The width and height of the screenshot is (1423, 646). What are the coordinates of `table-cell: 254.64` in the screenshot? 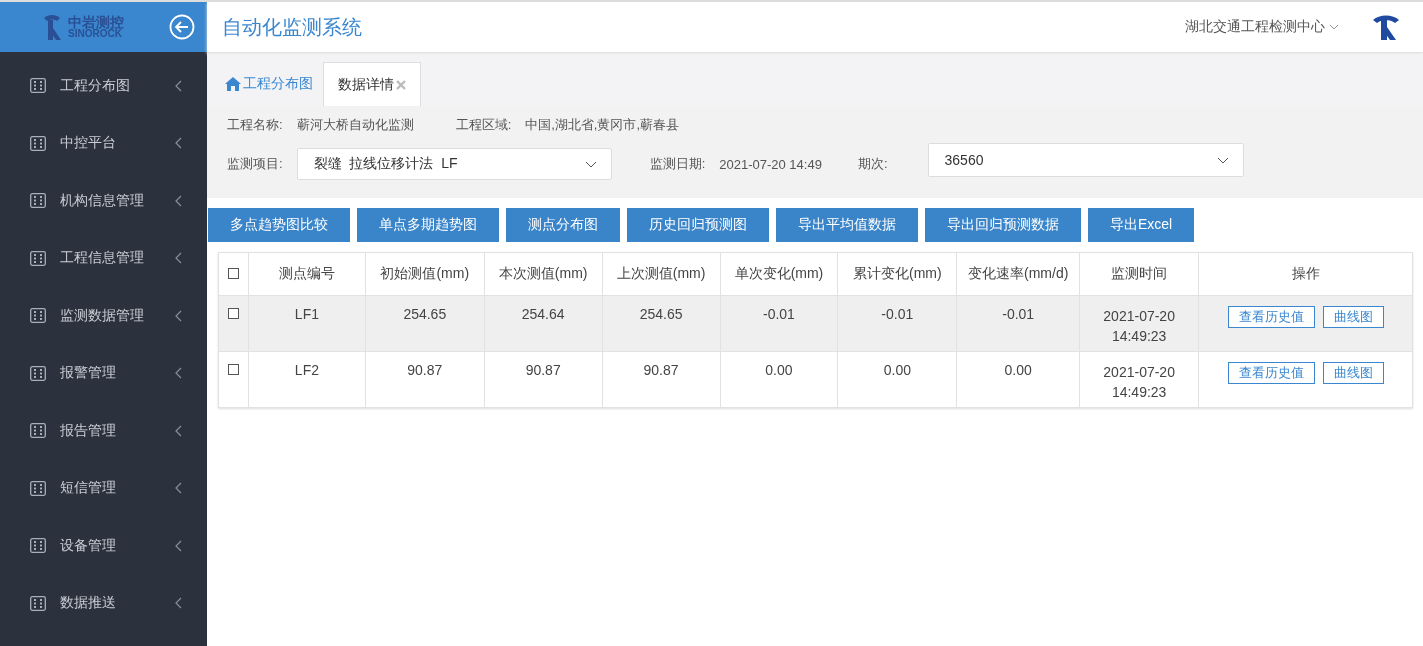 It's located at (543, 323).